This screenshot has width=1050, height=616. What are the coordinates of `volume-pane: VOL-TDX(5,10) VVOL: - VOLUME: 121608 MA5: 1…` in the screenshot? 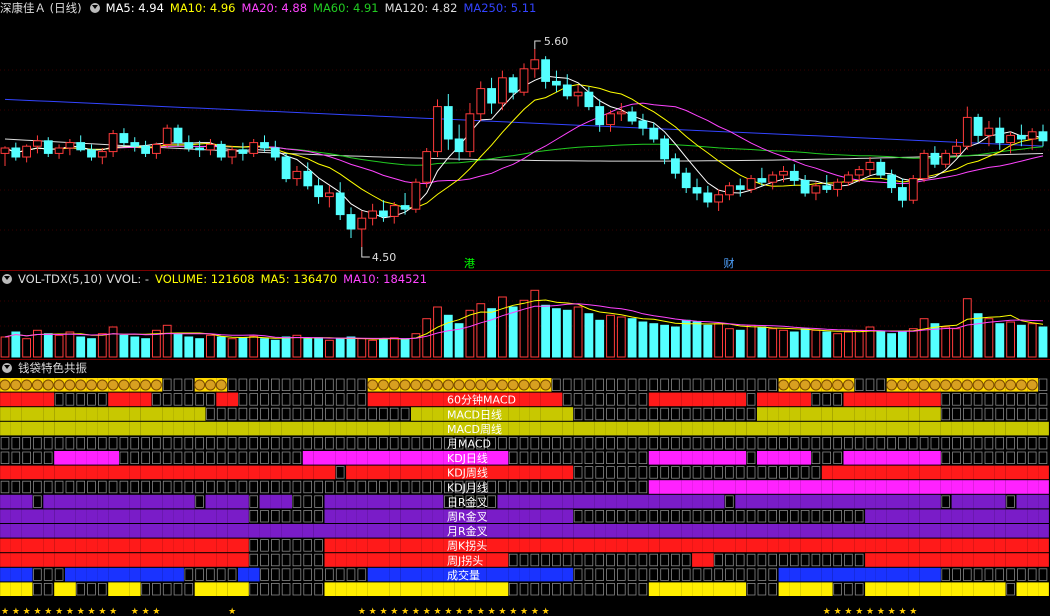 It's located at (525, 315).